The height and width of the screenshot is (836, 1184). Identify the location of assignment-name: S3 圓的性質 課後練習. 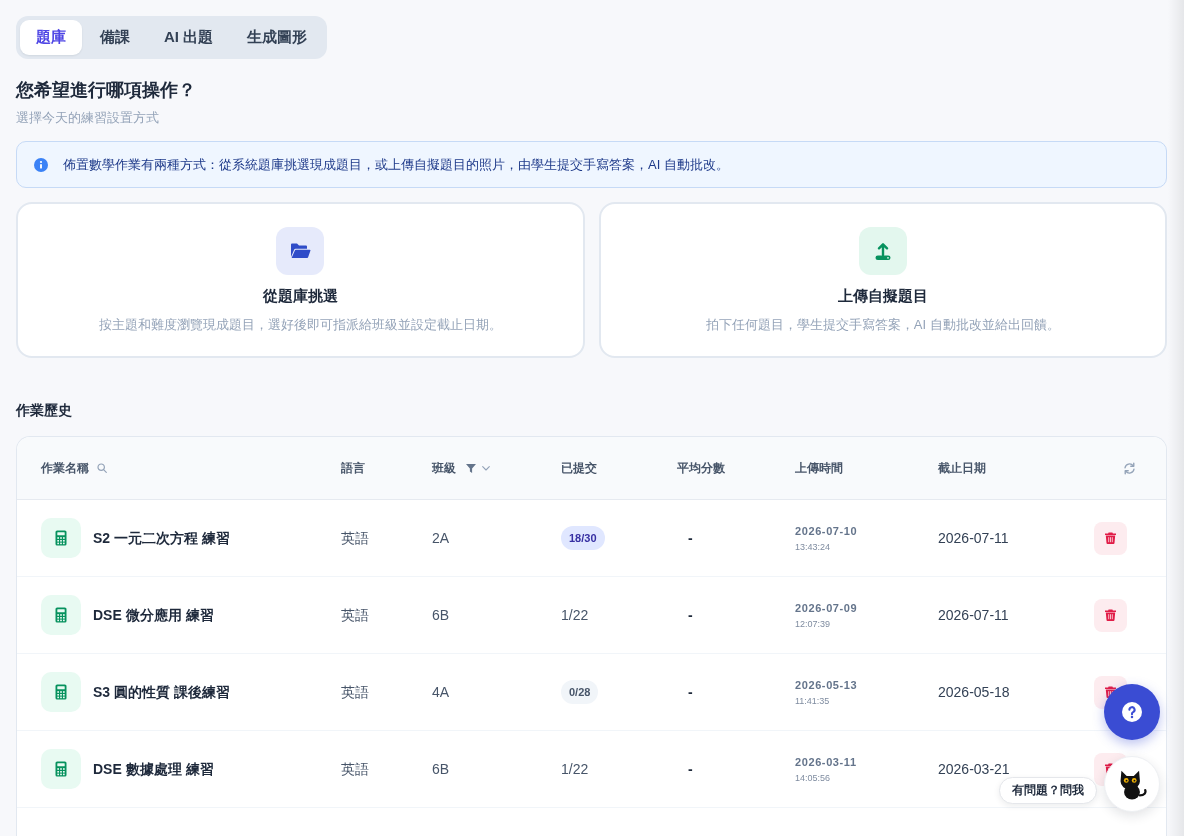
(161, 692).